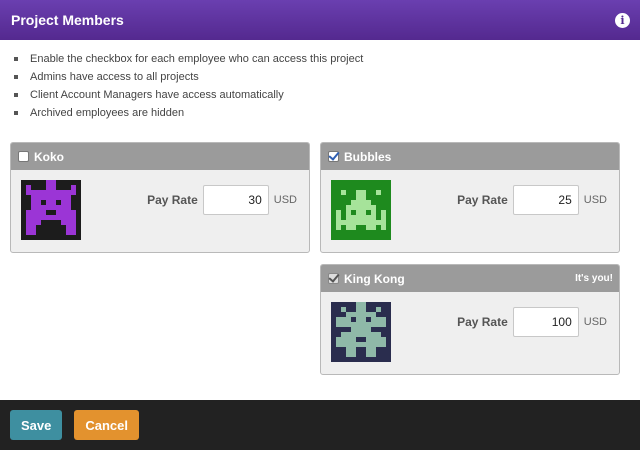  I want to click on member-name: Bubbles, so click(368, 156).